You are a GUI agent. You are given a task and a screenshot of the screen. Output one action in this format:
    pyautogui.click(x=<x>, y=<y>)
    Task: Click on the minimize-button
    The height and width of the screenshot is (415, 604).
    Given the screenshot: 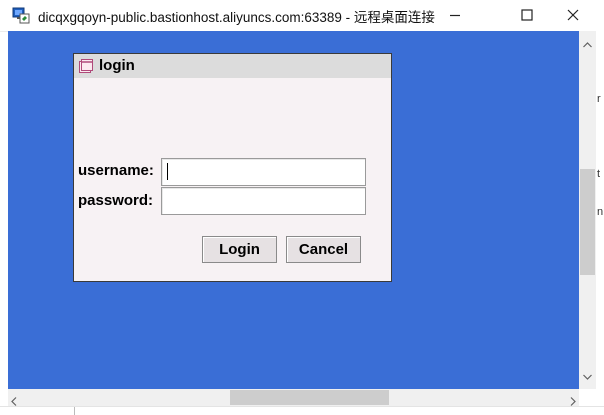 What is the action you would take?
    pyautogui.click(x=455, y=15)
    